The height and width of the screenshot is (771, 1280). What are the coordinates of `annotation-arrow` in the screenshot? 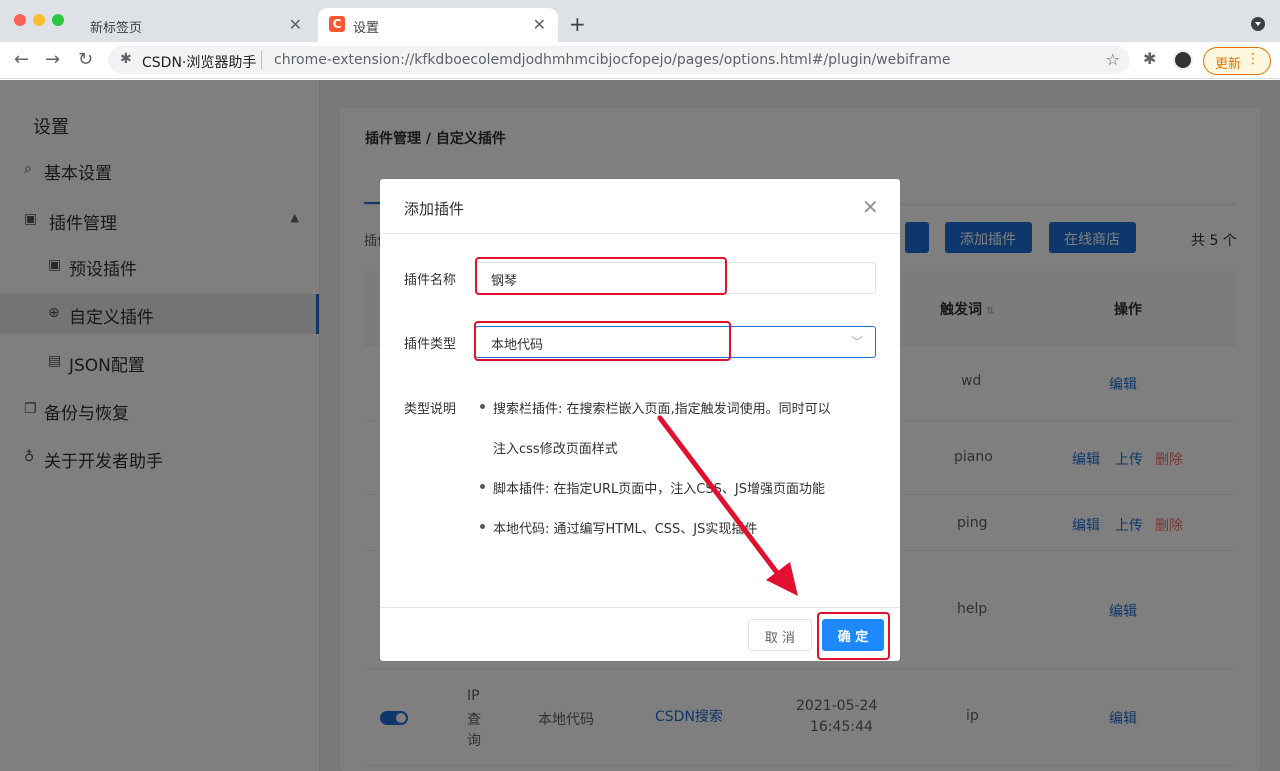 It's located at (727, 505).